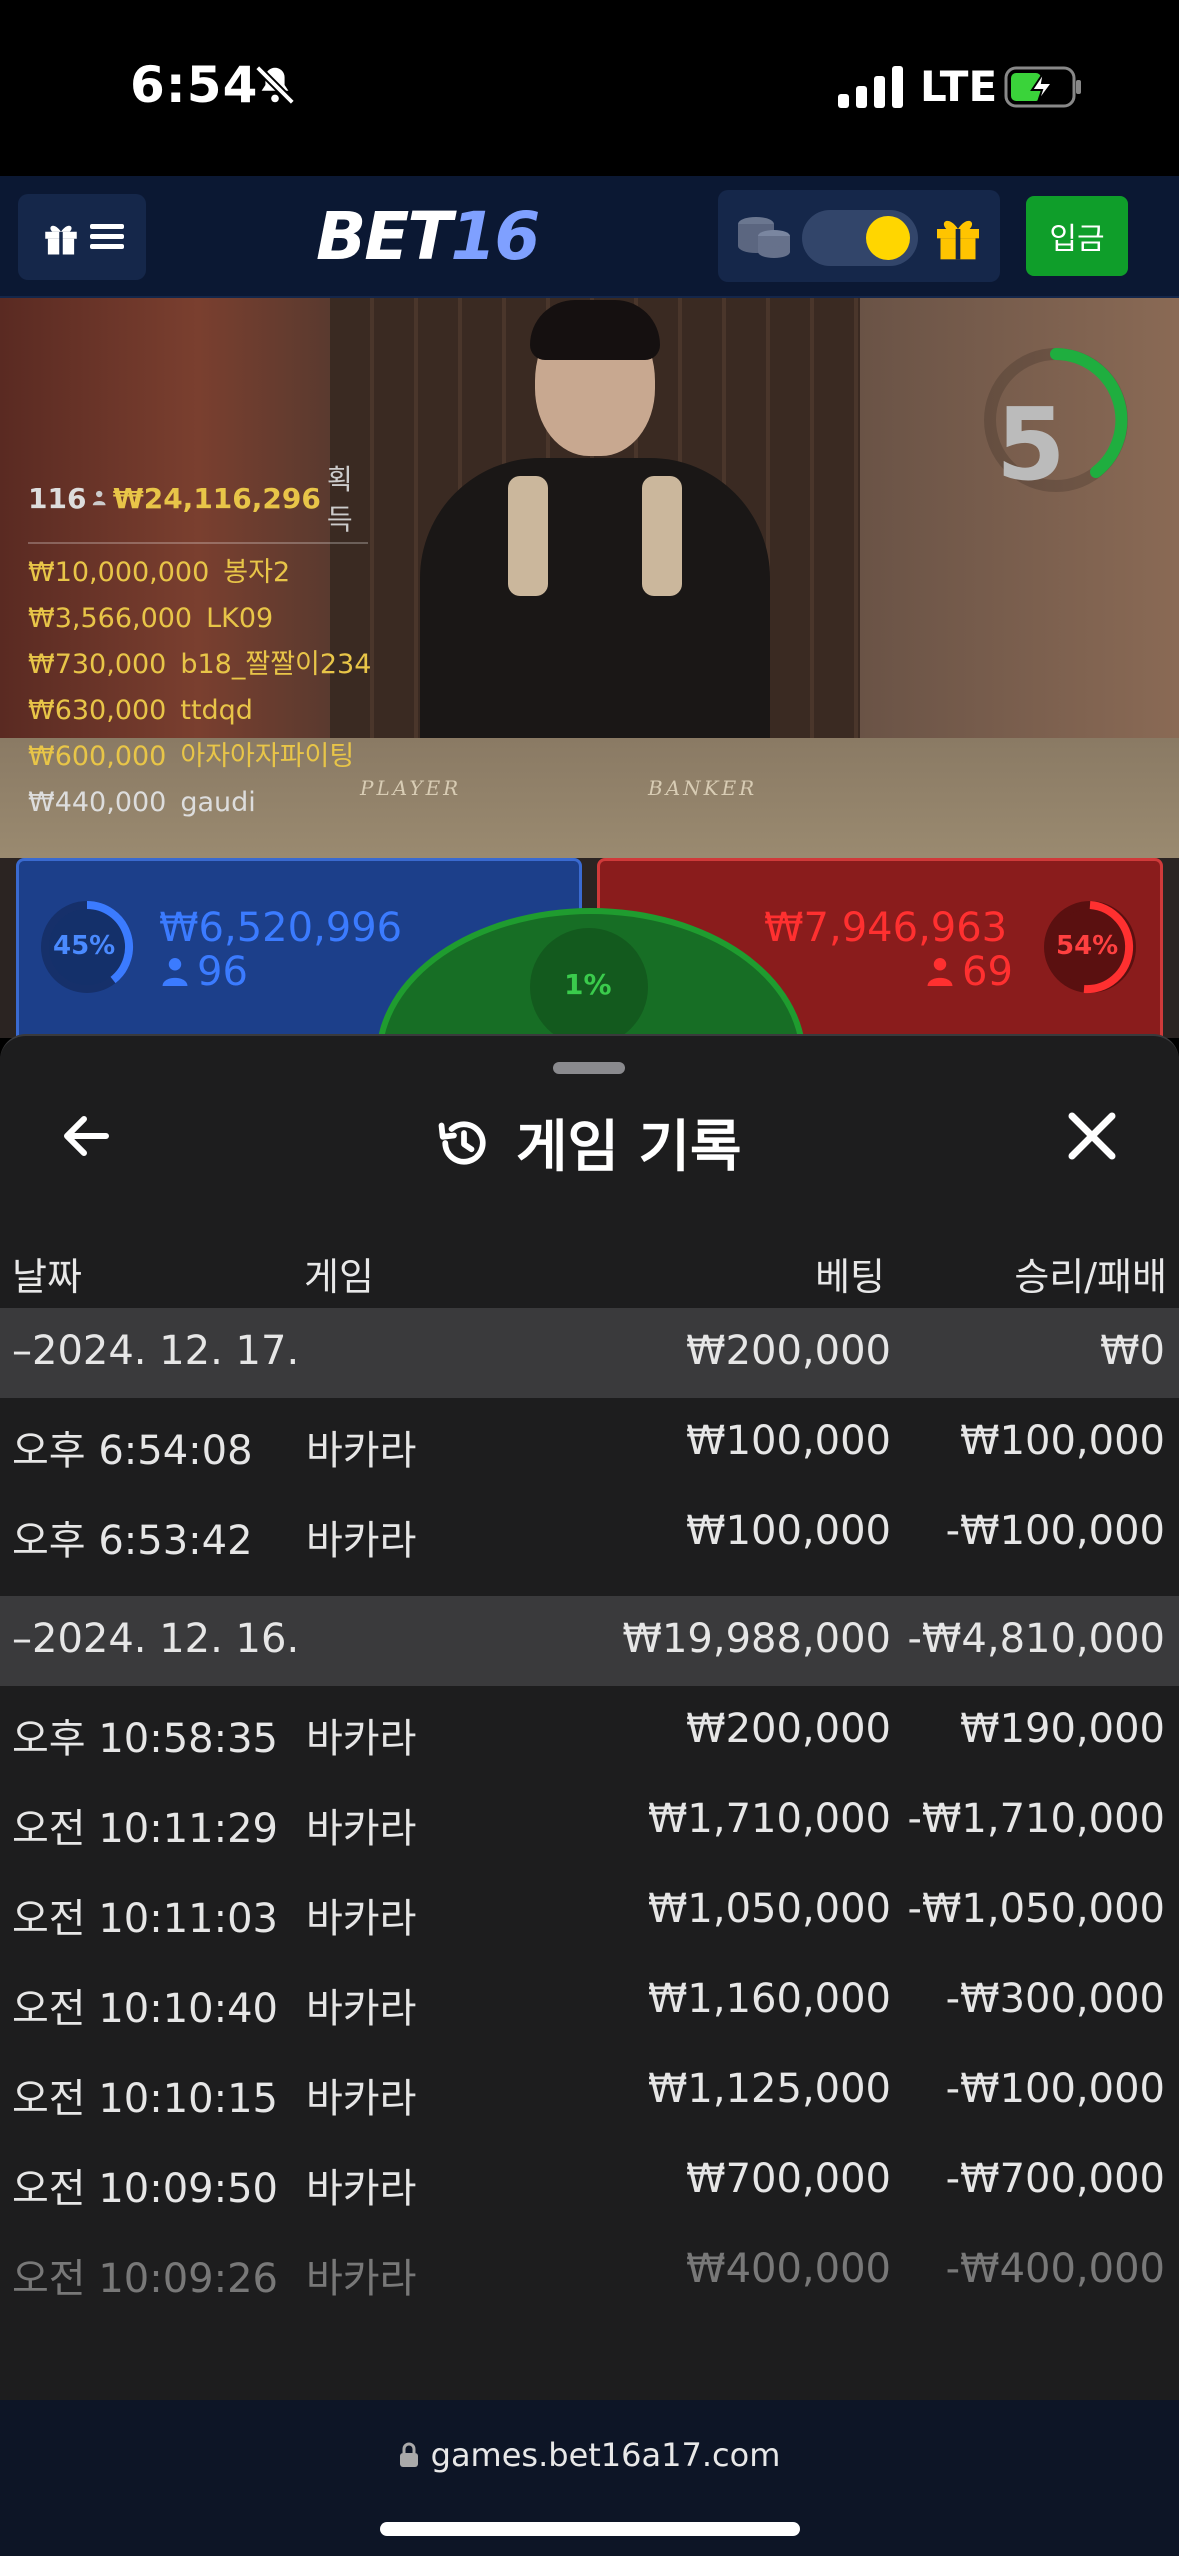  I want to click on row-time: 오전 10:10:15, so click(145, 2099).